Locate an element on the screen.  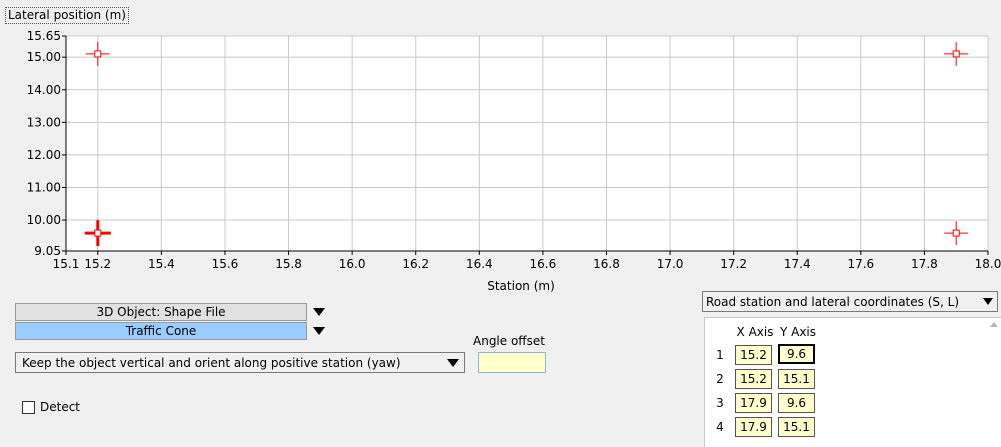
object-name-value: Traffic Cone is located at coordinates (161, 331).